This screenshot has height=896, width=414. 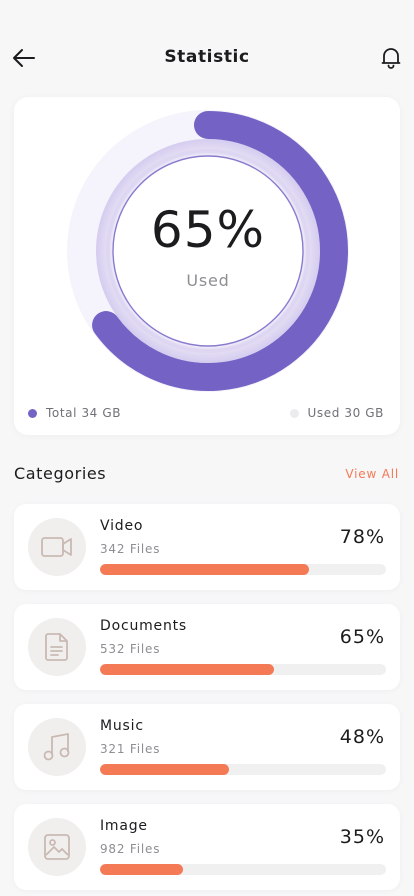 I want to click on legend-used-dot, so click(x=294, y=413).